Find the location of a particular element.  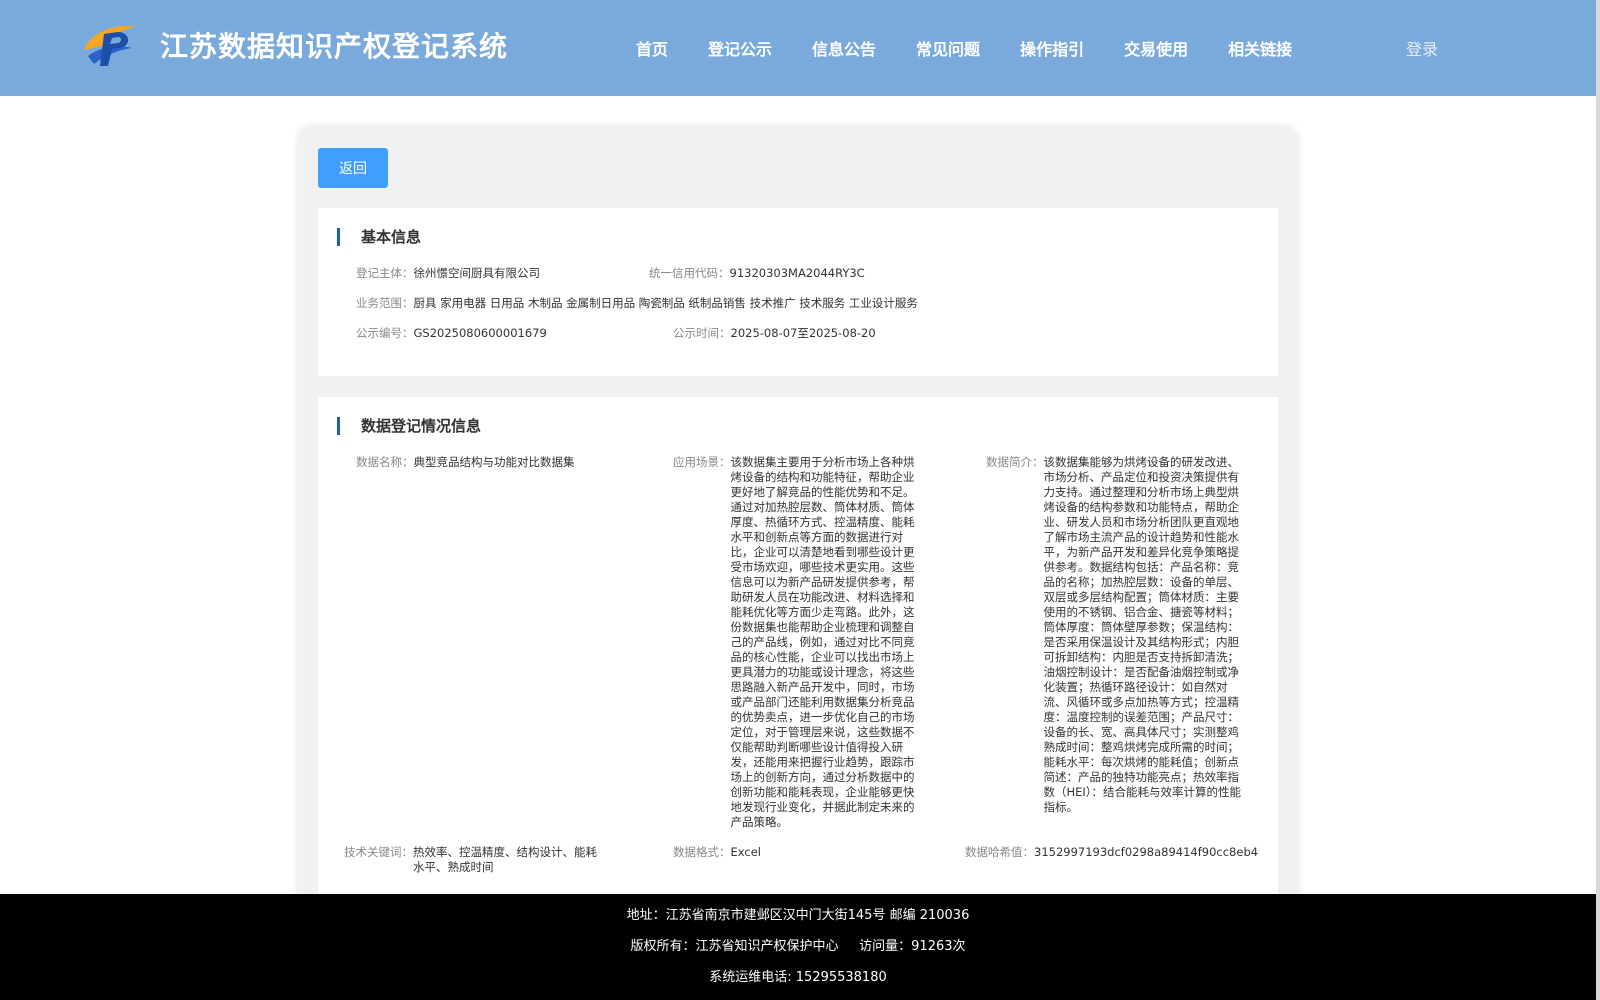

registration-heading: 数据登记情况信息 is located at coordinates (409, 426).